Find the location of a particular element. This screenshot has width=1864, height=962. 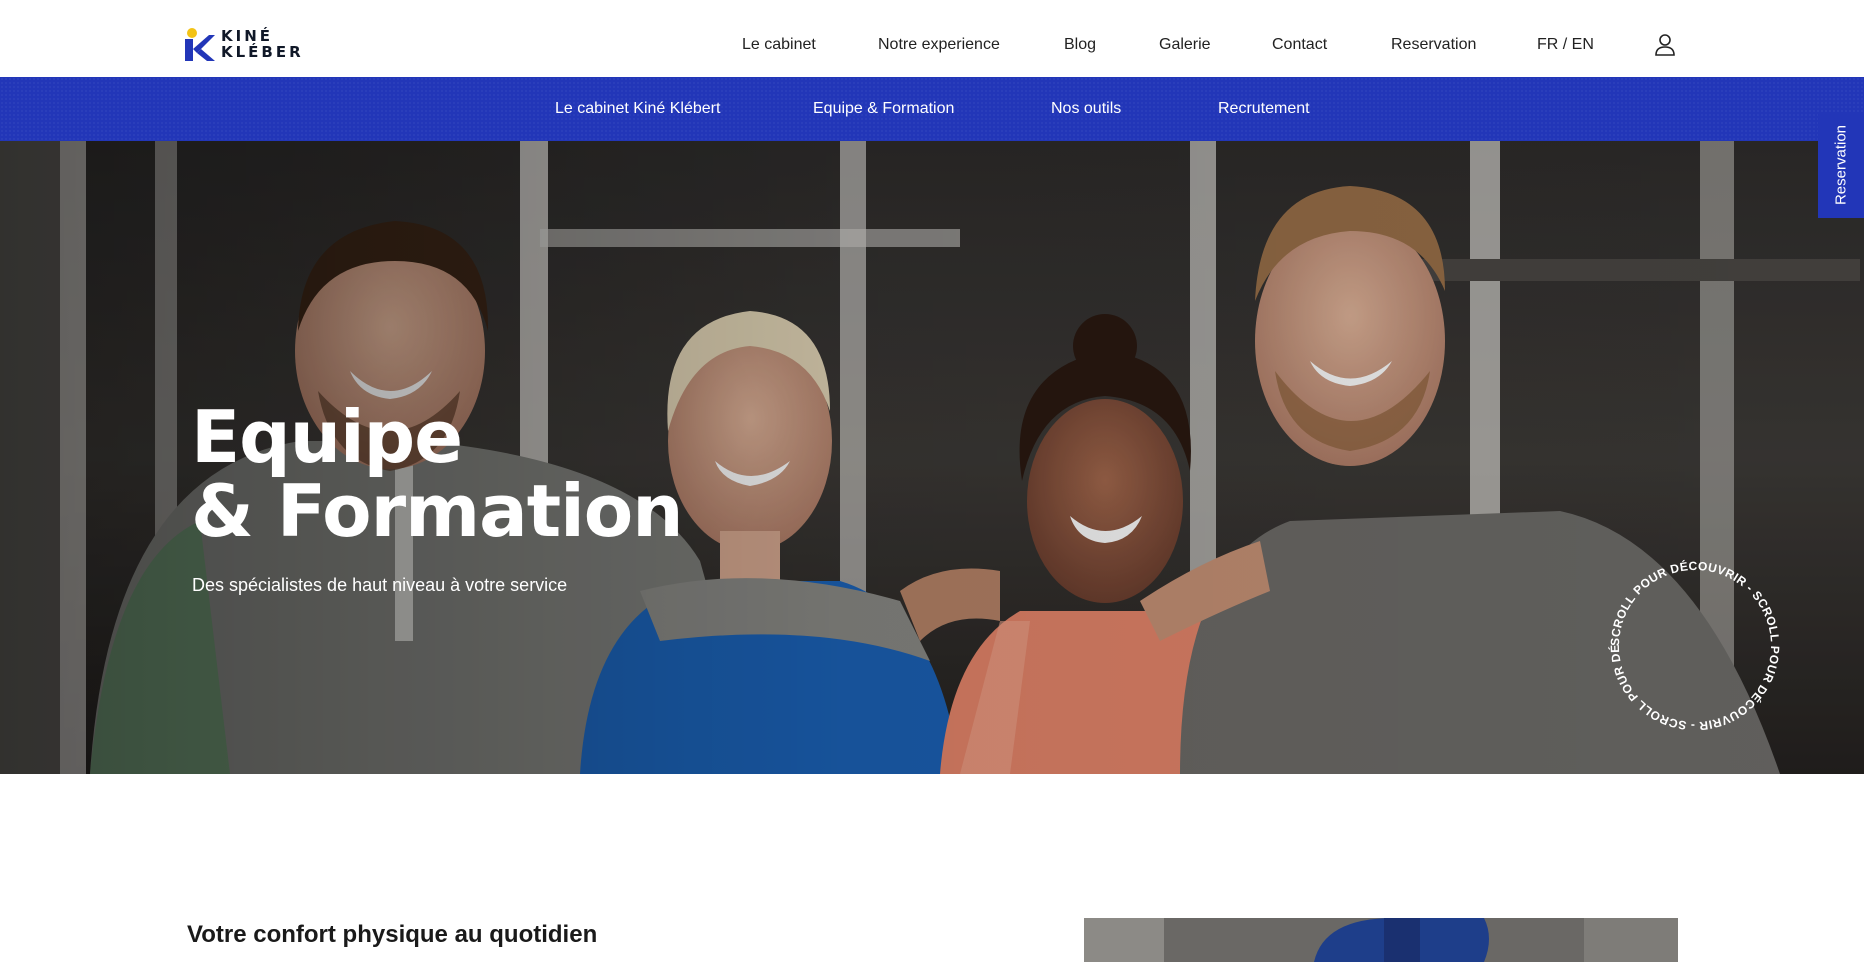

floating-reservation-tab: Reservation is located at coordinates (1841, 165).